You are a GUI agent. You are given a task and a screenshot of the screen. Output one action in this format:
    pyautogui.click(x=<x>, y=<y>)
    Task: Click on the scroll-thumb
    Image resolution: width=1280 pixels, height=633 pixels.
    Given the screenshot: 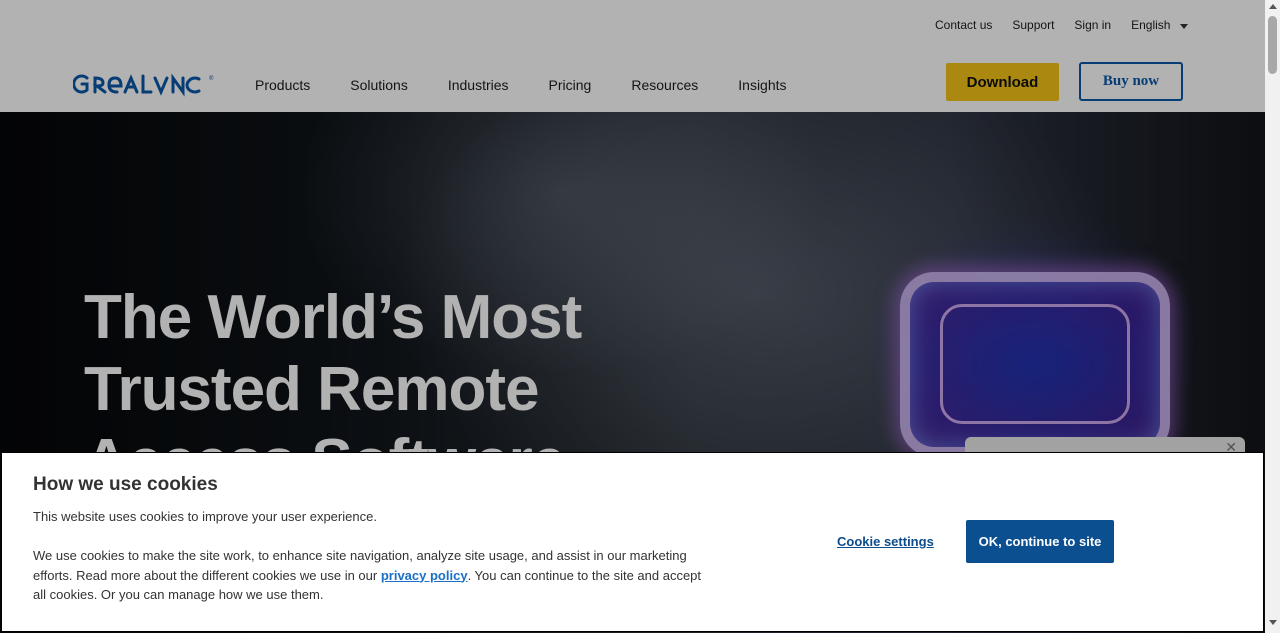 What is the action you would take?
    pyautogui.click(x=1272, y=45)
    